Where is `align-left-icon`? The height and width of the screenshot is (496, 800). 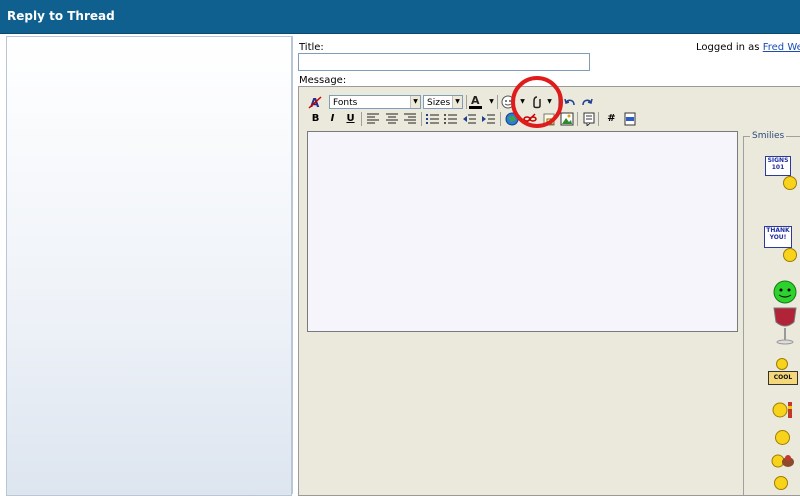 align-left-icon is located at coordinates (372, 118).